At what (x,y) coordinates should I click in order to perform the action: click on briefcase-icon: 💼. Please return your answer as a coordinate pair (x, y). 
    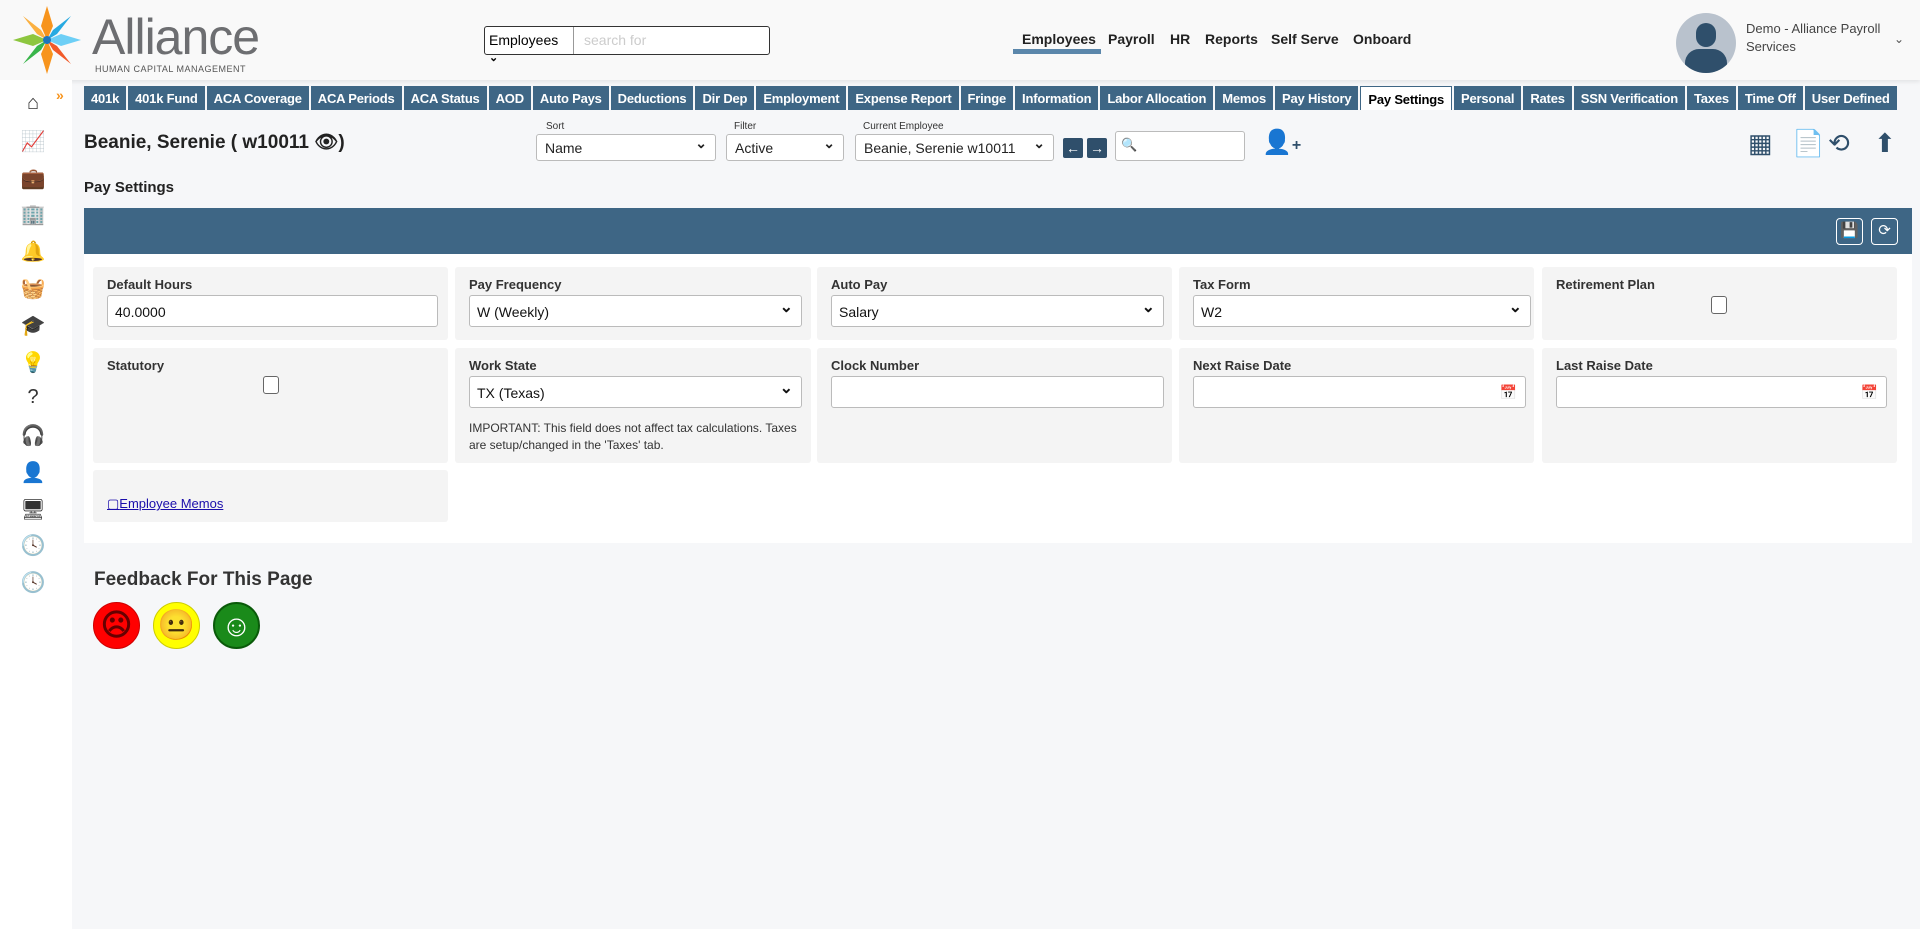
    Looking at the image, I should click on (33, 179).